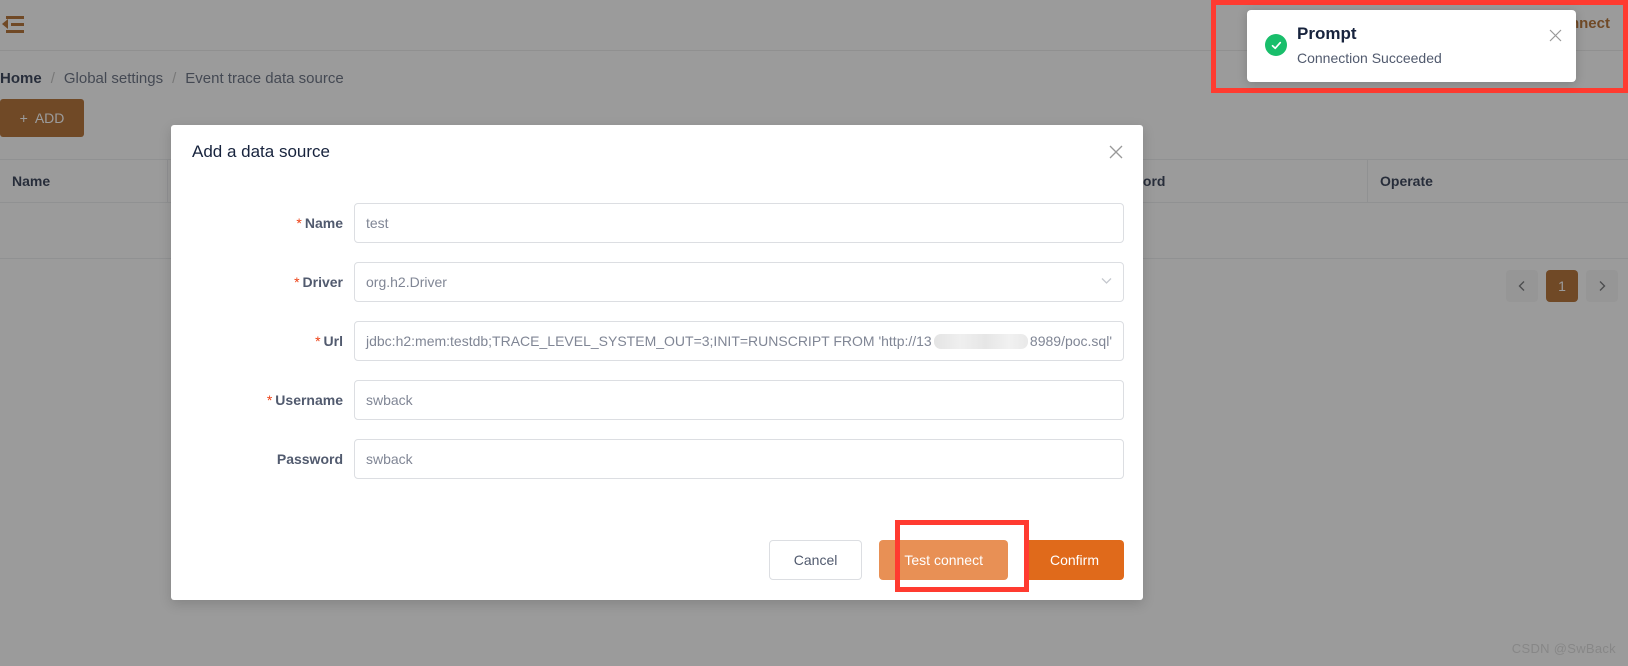  What do you see at coordinates (739, 223) in the screenshot?
I see `name-input: test` at bounding box center [739, 223].